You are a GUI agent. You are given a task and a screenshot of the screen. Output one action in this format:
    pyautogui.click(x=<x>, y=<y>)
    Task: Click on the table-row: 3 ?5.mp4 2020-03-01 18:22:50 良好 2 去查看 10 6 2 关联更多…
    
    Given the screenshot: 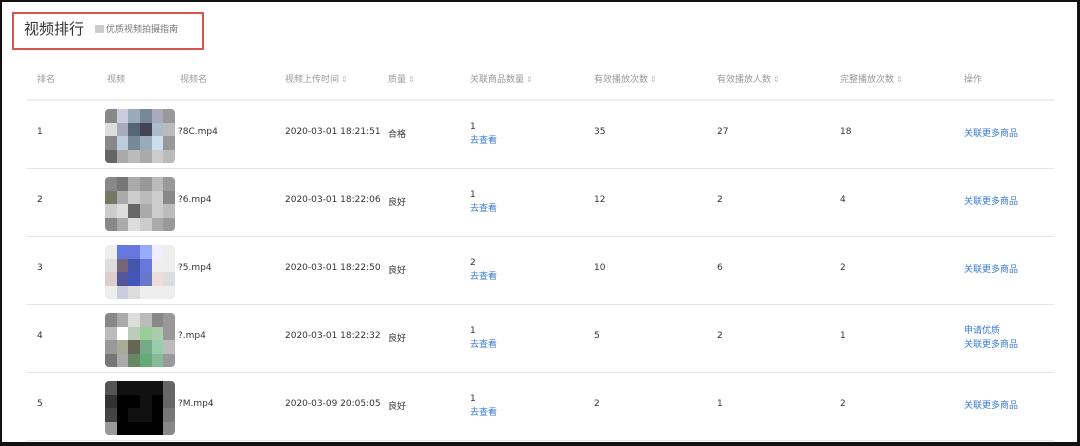 What is the action you would take?
    pyautogui.click(x=540, y=271)
    